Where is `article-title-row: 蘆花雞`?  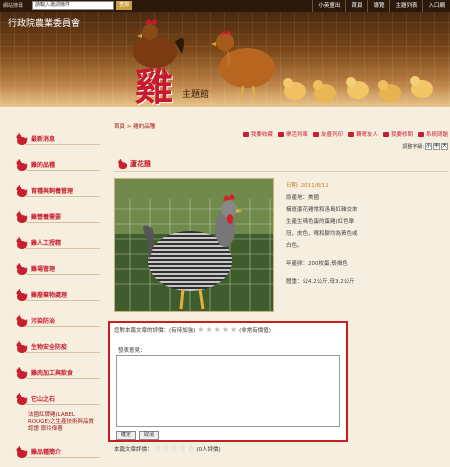 article-title-row: 蘆花雞 is located at coordinates (133, 164).